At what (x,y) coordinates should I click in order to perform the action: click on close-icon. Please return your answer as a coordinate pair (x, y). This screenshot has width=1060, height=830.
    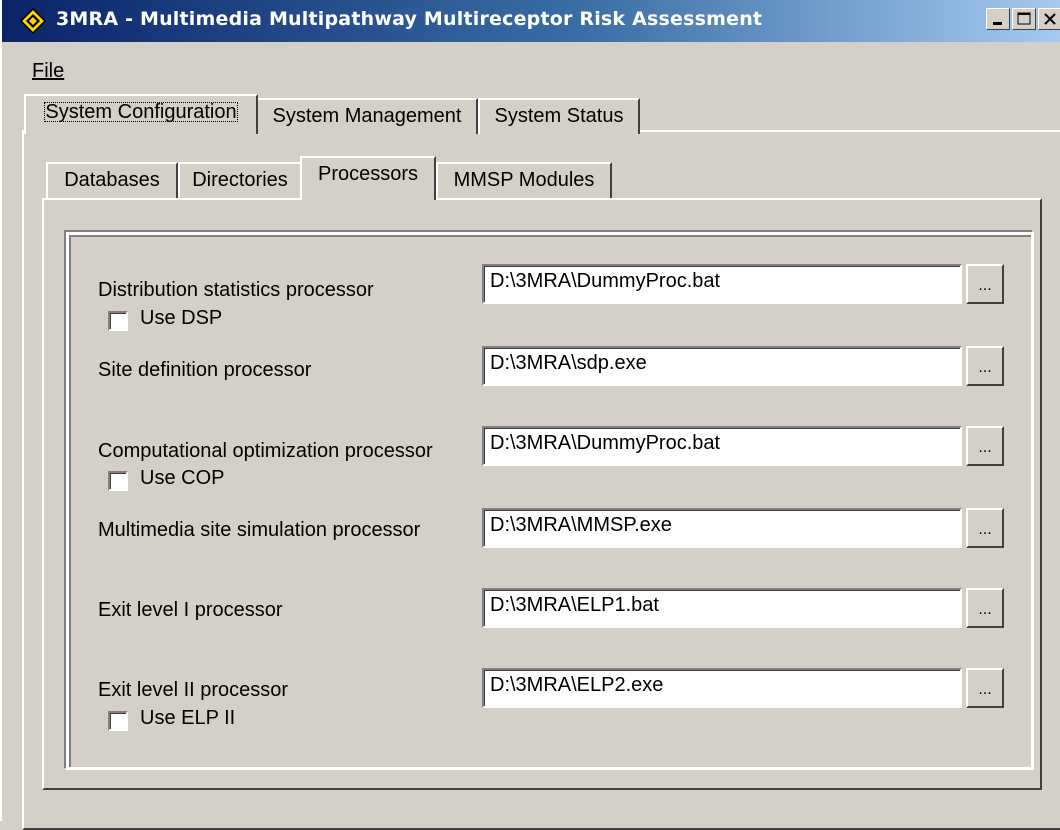
    Looking at the image, I should click on (1050, 19).